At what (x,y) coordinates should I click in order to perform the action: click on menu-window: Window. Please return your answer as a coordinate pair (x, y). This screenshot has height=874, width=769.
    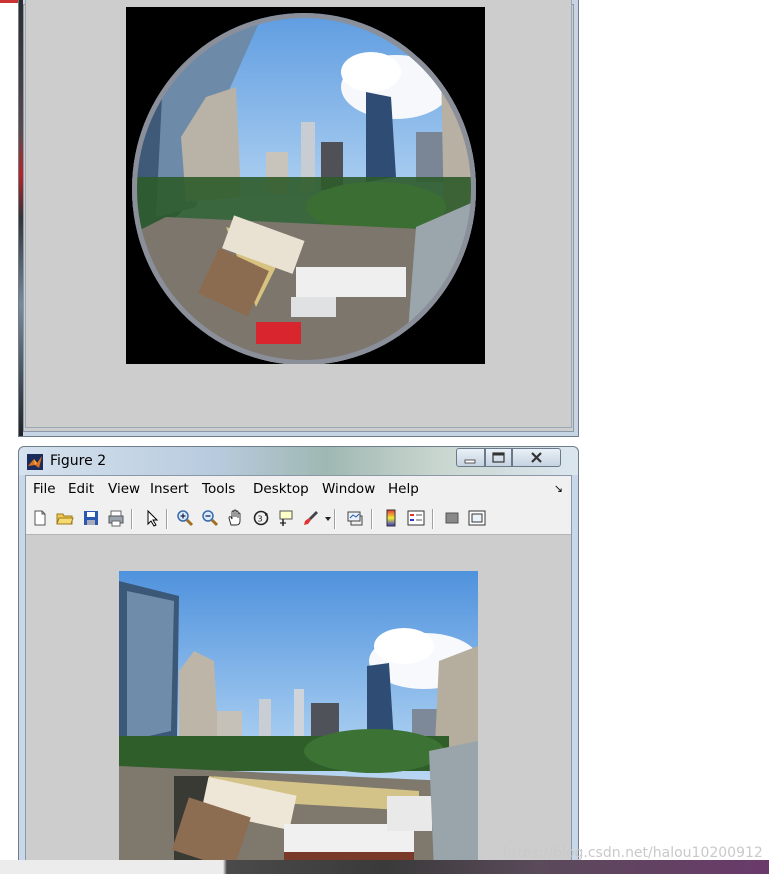
    Looking at the image, I should click on (348, 489).